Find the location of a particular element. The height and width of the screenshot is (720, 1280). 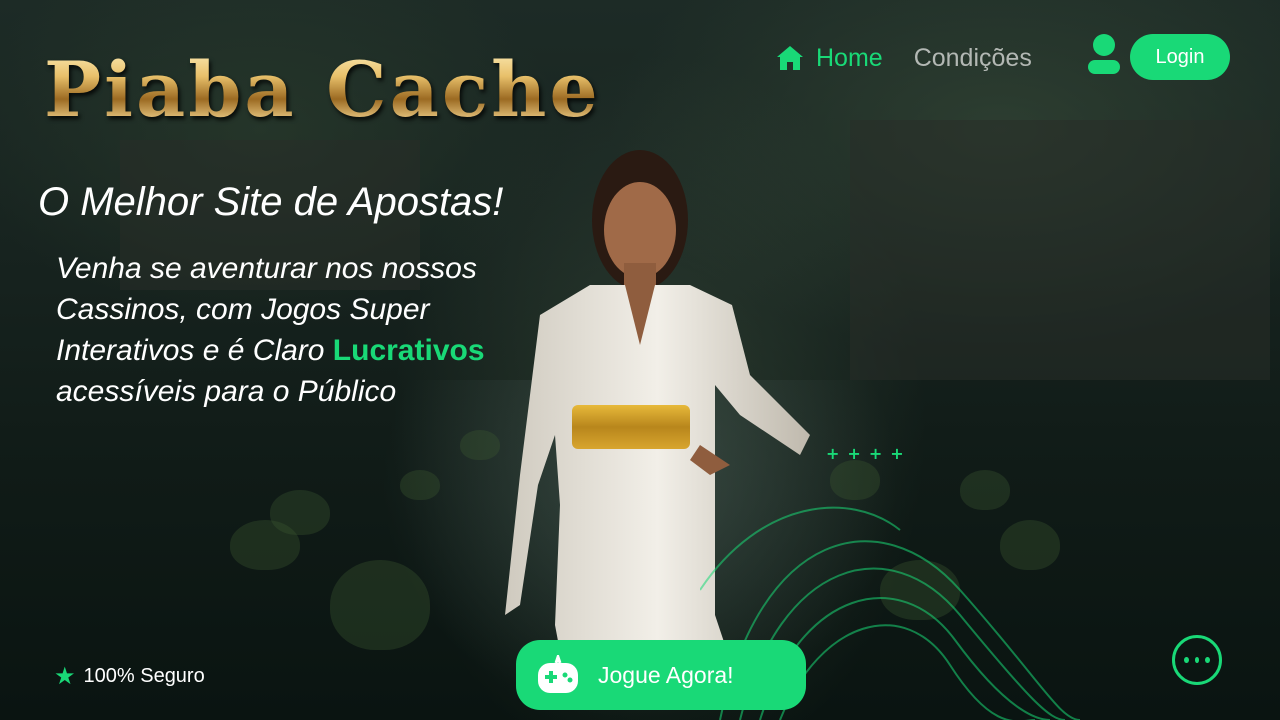

brand-logo: Piaba Cache is located at coordinates (389, 90).